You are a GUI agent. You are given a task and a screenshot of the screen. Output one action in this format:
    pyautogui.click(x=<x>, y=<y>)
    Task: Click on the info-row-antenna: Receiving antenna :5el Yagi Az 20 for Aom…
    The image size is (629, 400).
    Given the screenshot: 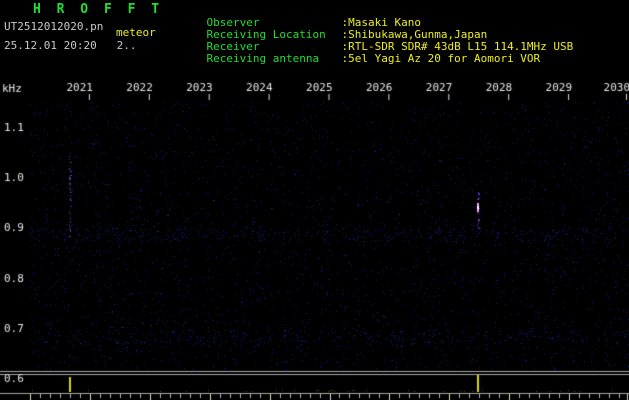 What is the action you would take?
    pyautogui.click(x=360, y=59)
    